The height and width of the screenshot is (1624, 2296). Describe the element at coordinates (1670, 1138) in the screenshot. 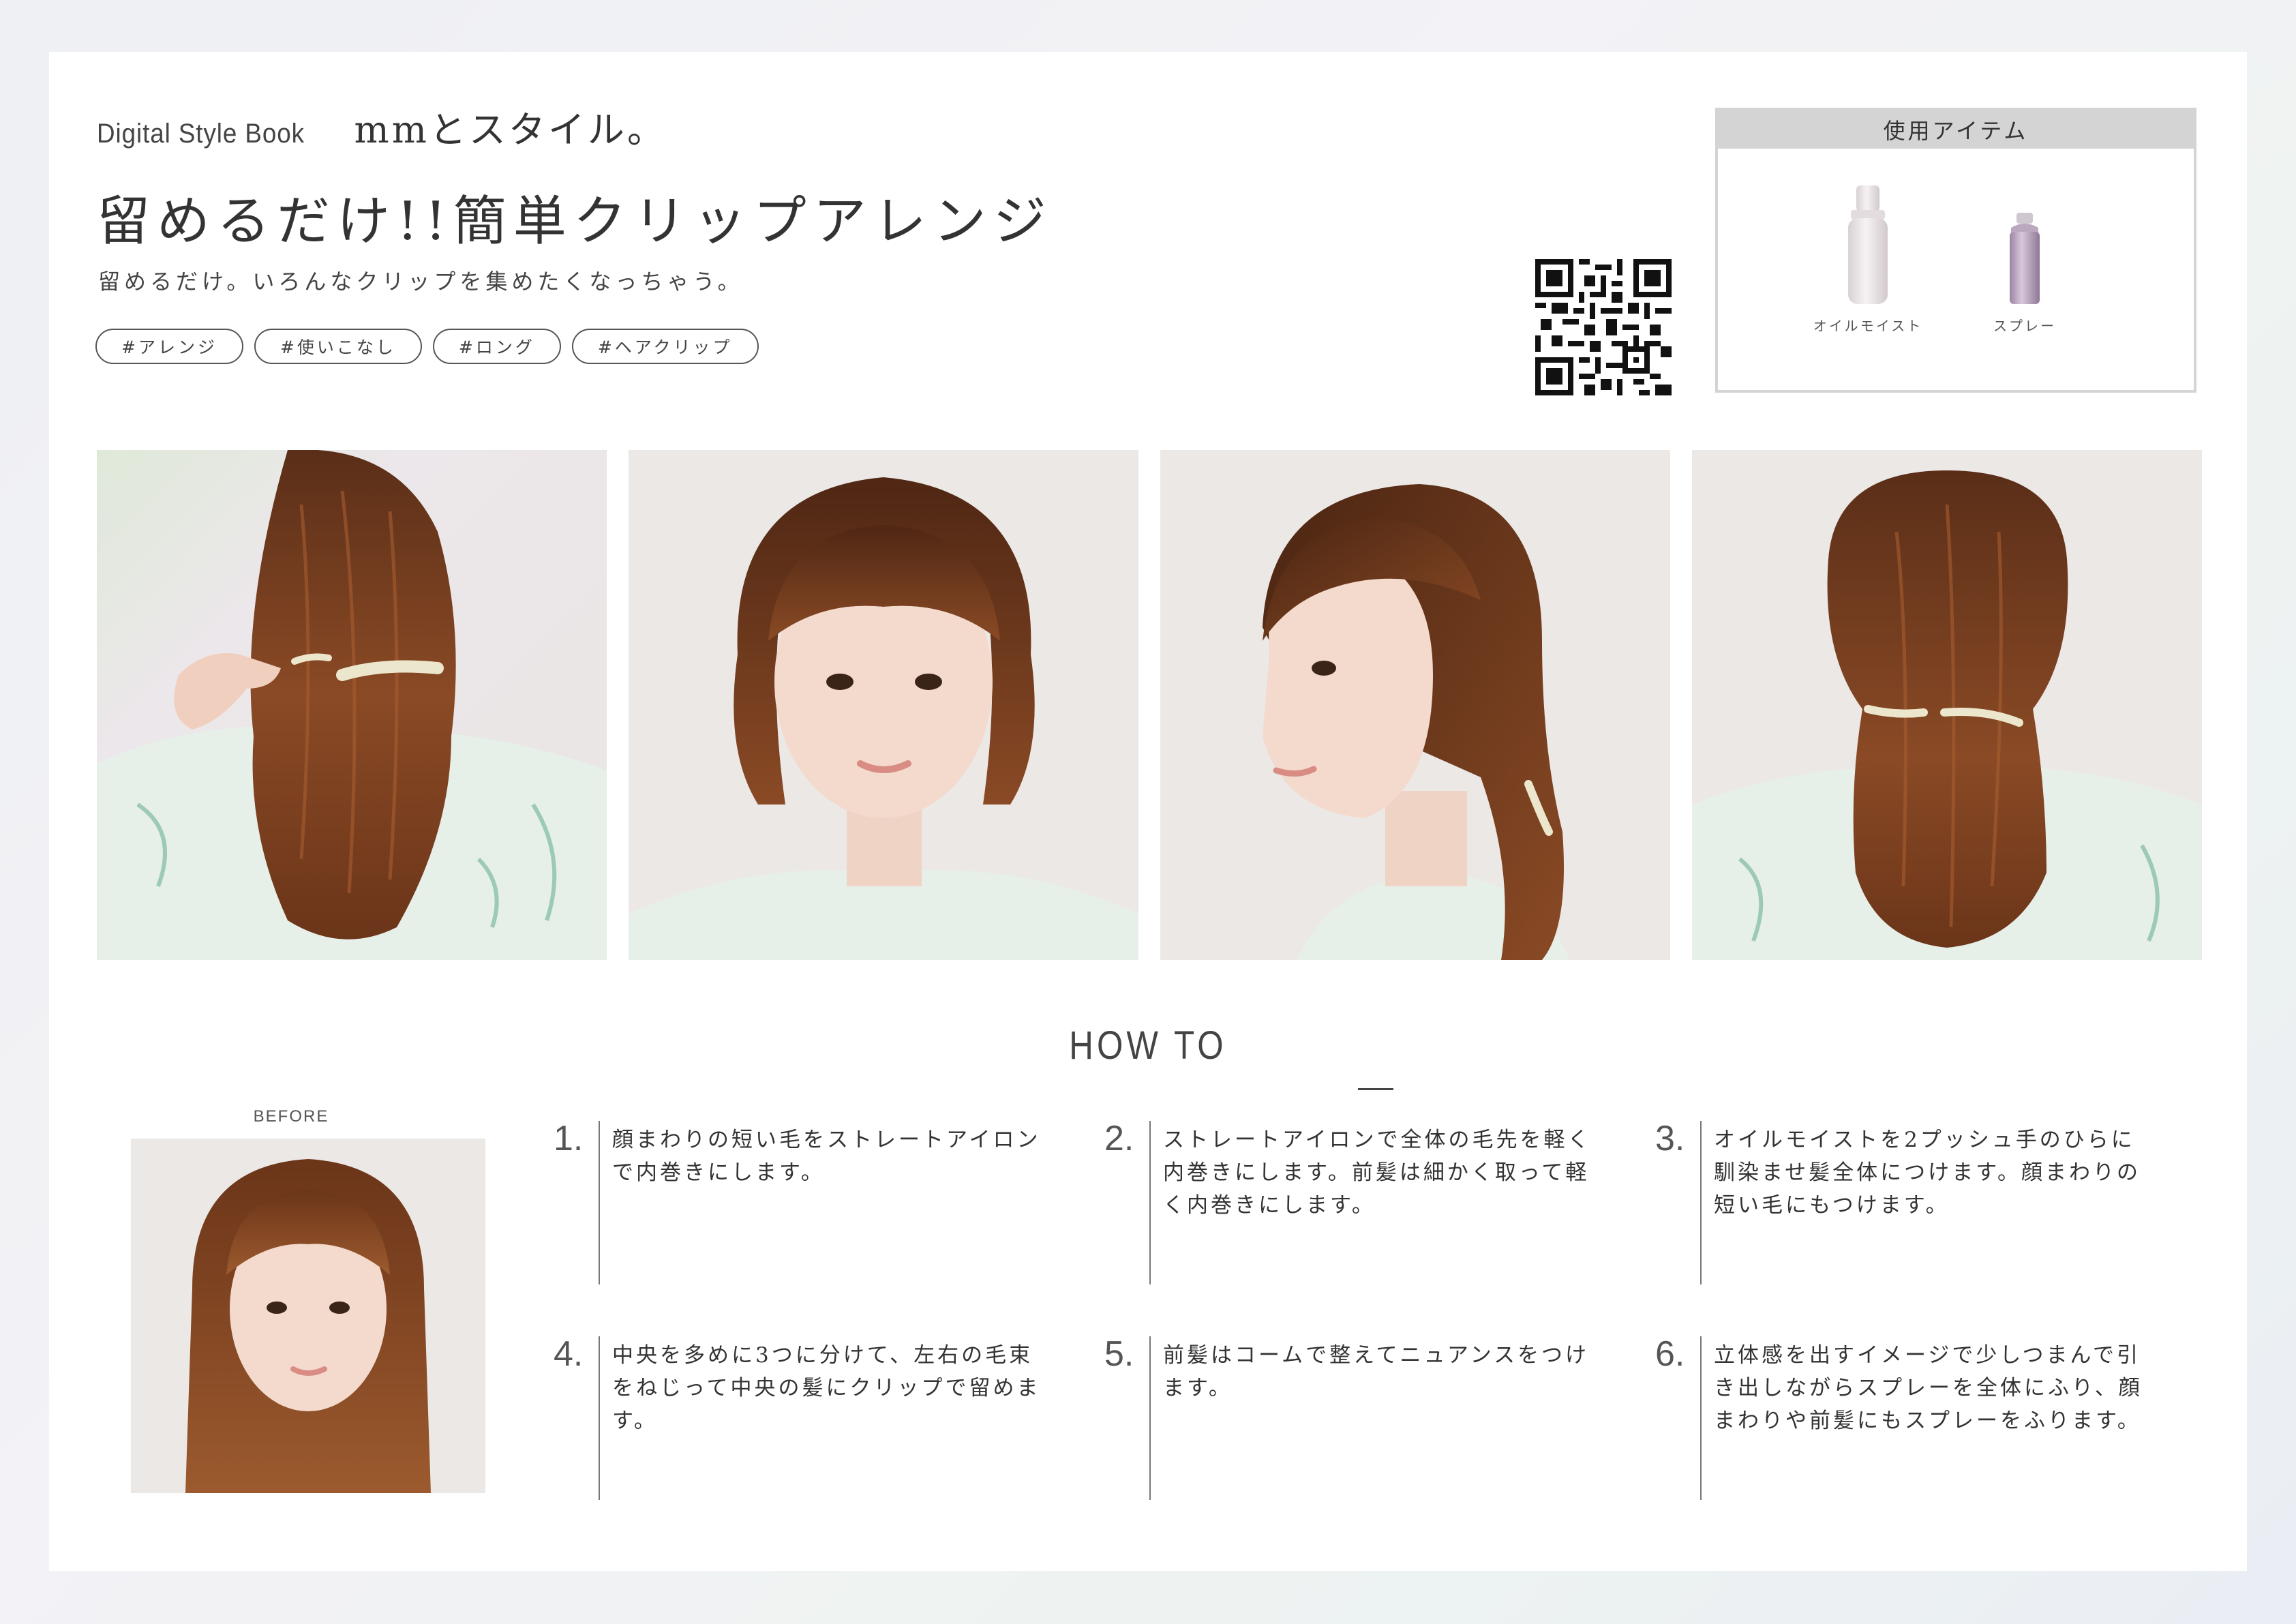

I see `step-number: 3.` at that location.